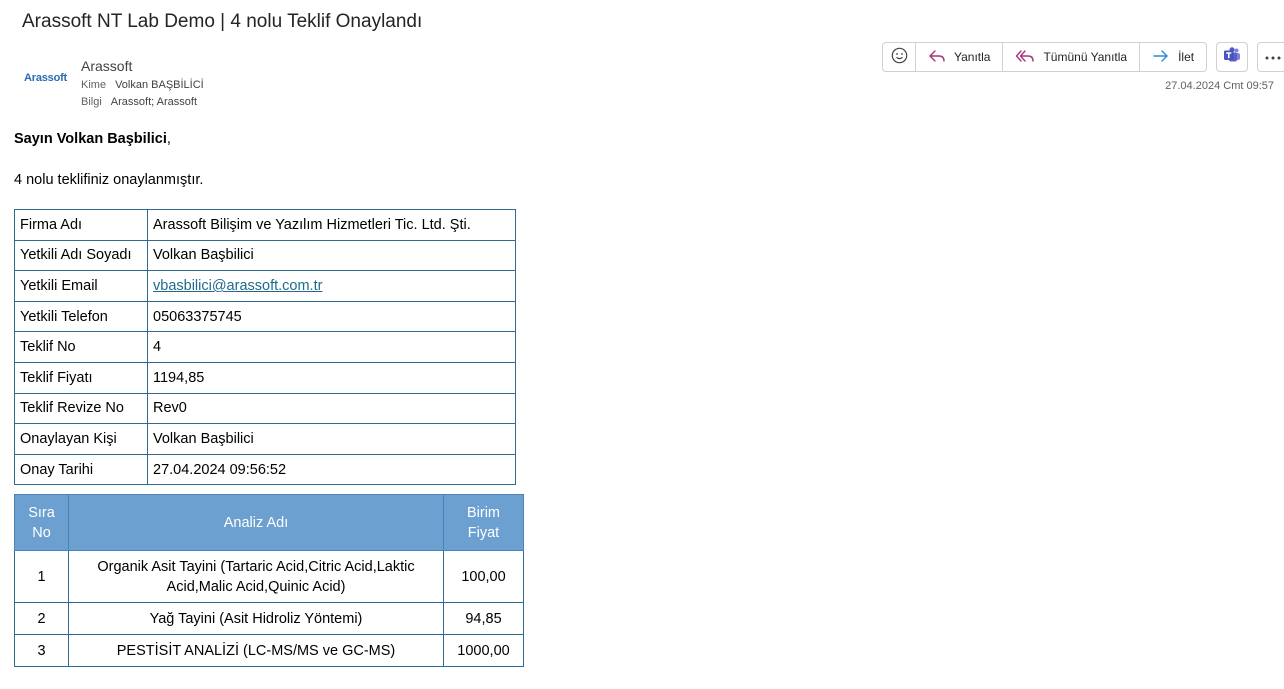  What do you see at coordinates (331, 408) in the screenshot?
I see `info-value: Rev0` at bounding box center [331, 408].